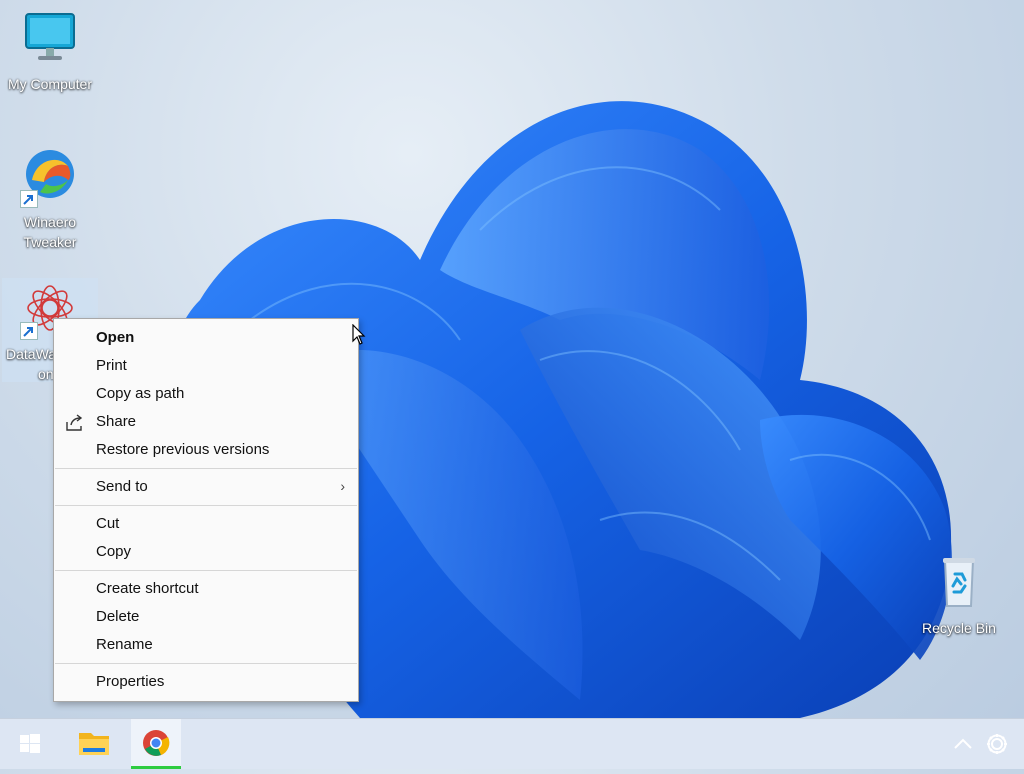 The height and width of the screenshot is (774, 1024). I want to click on desktop-icon-my-computer: My Computer, so click(50, 51).